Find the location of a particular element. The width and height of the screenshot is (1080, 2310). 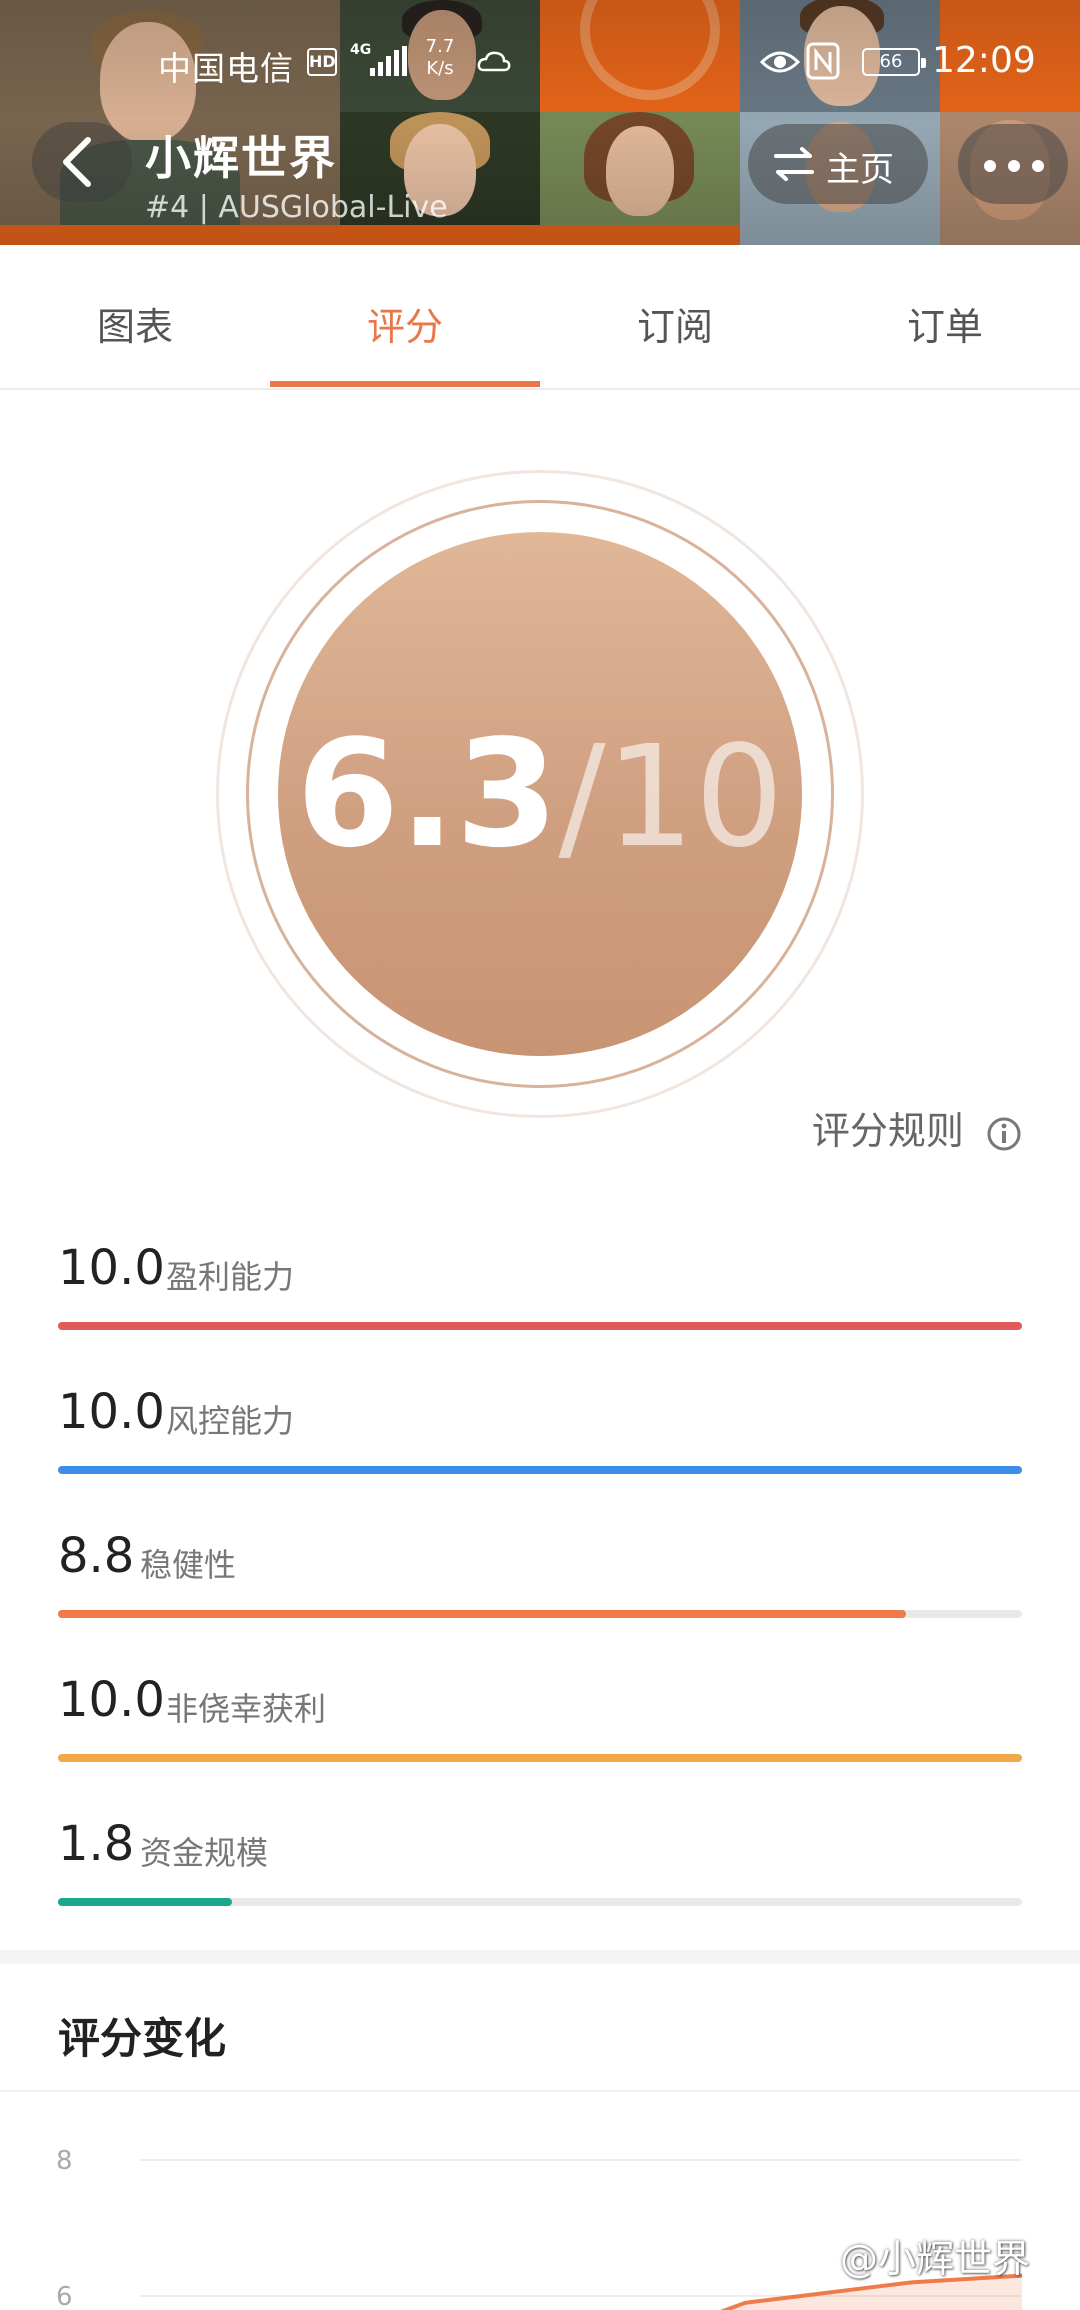

active-tab-indicator is located at coordinates (405, 384).